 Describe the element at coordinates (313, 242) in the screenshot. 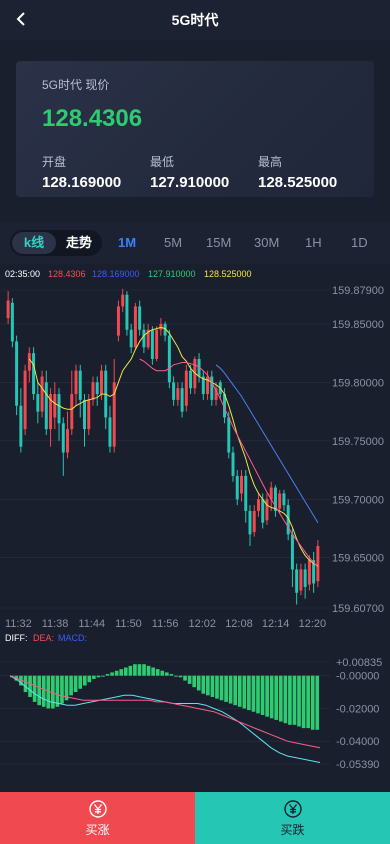

I see `interval-1h: 1H` at that location.